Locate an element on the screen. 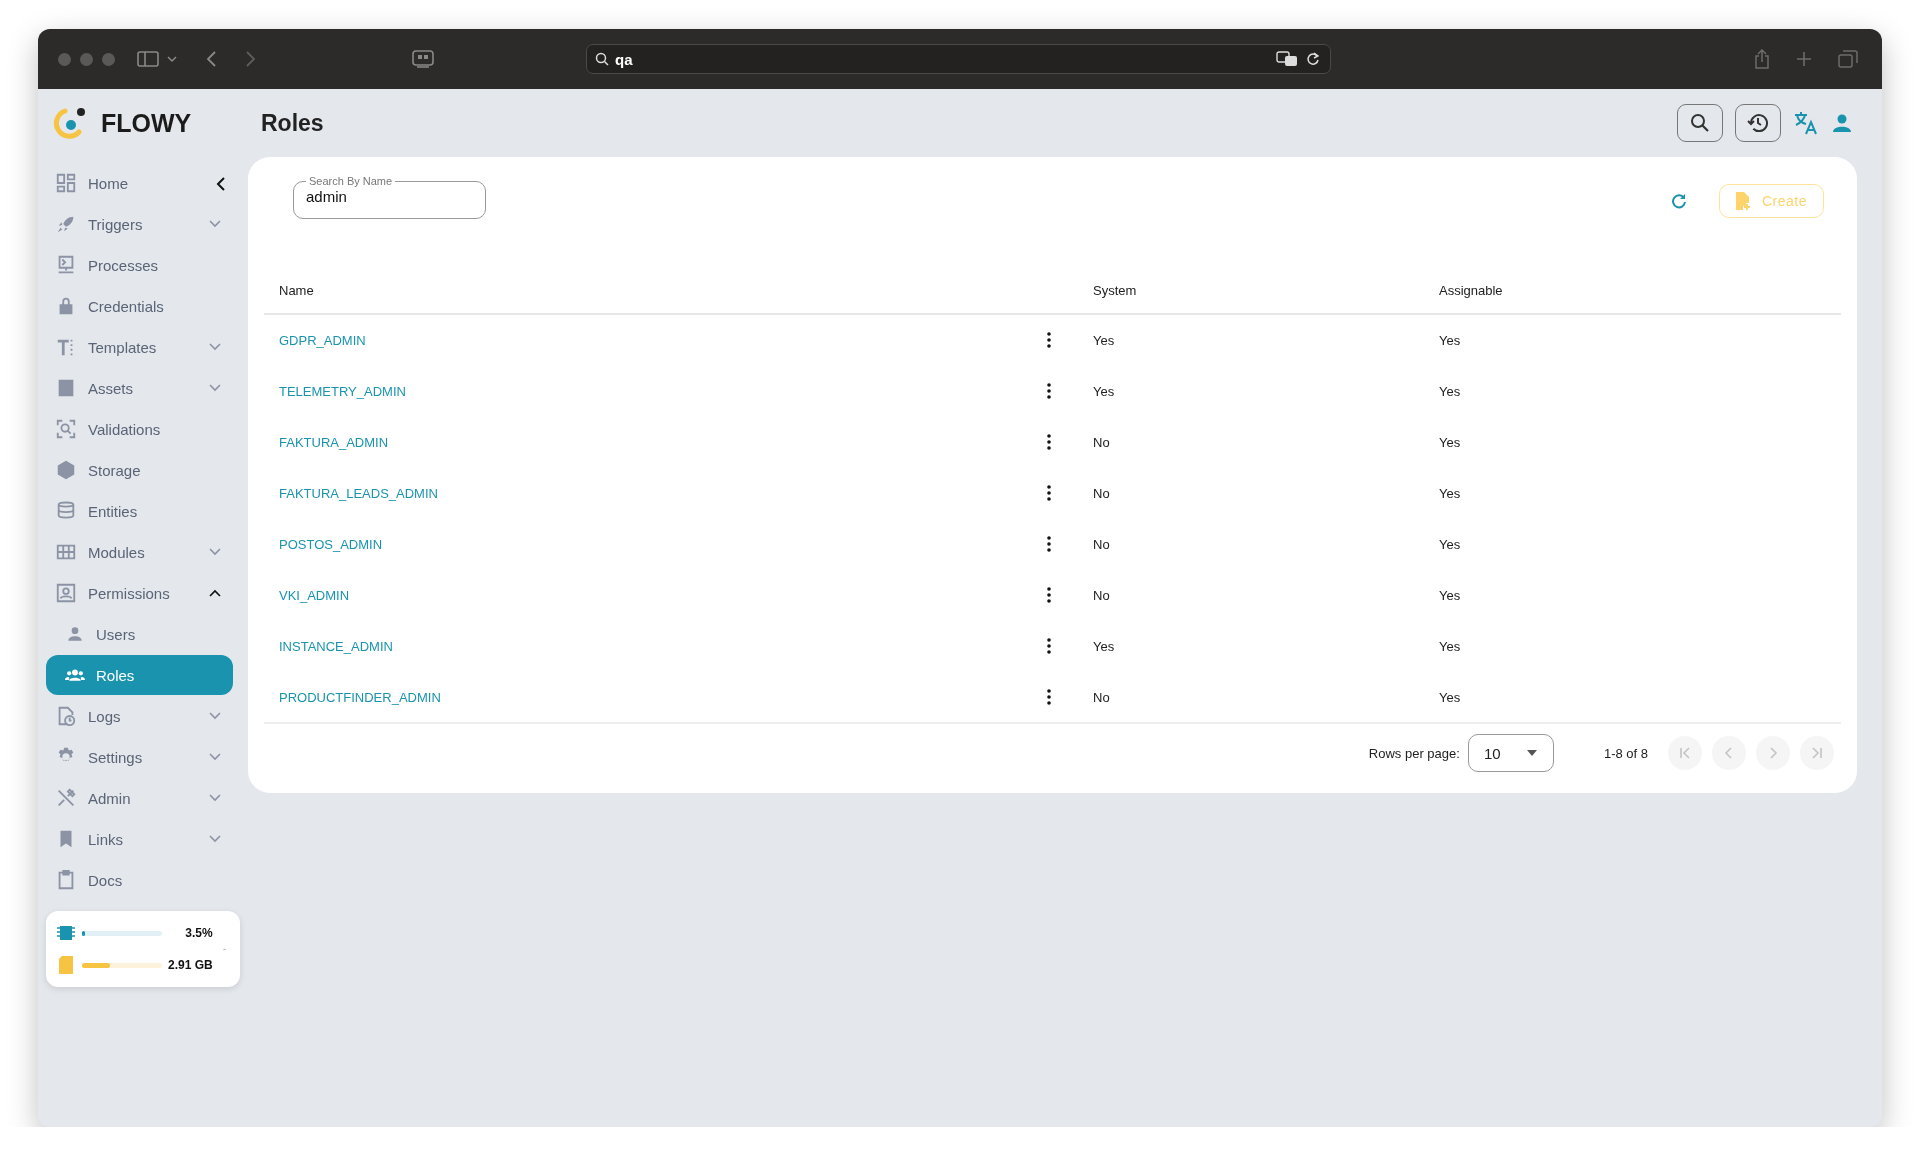 Image resolution: width=1920 pixels, height=1174 pixels. sidebar-item: Modules is located at coordinates (139, 552).